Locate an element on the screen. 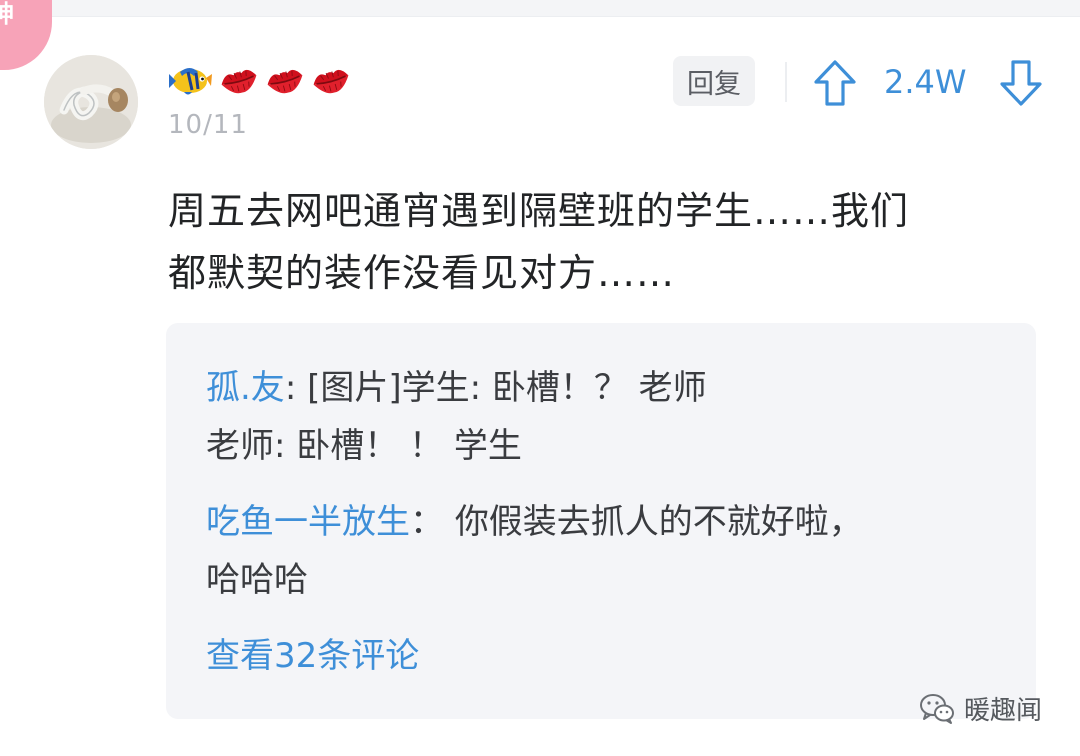  reply-line: 吃鱼一半放生： 你假装去抓人的不就好啦， is located at coordinates (606, 522).